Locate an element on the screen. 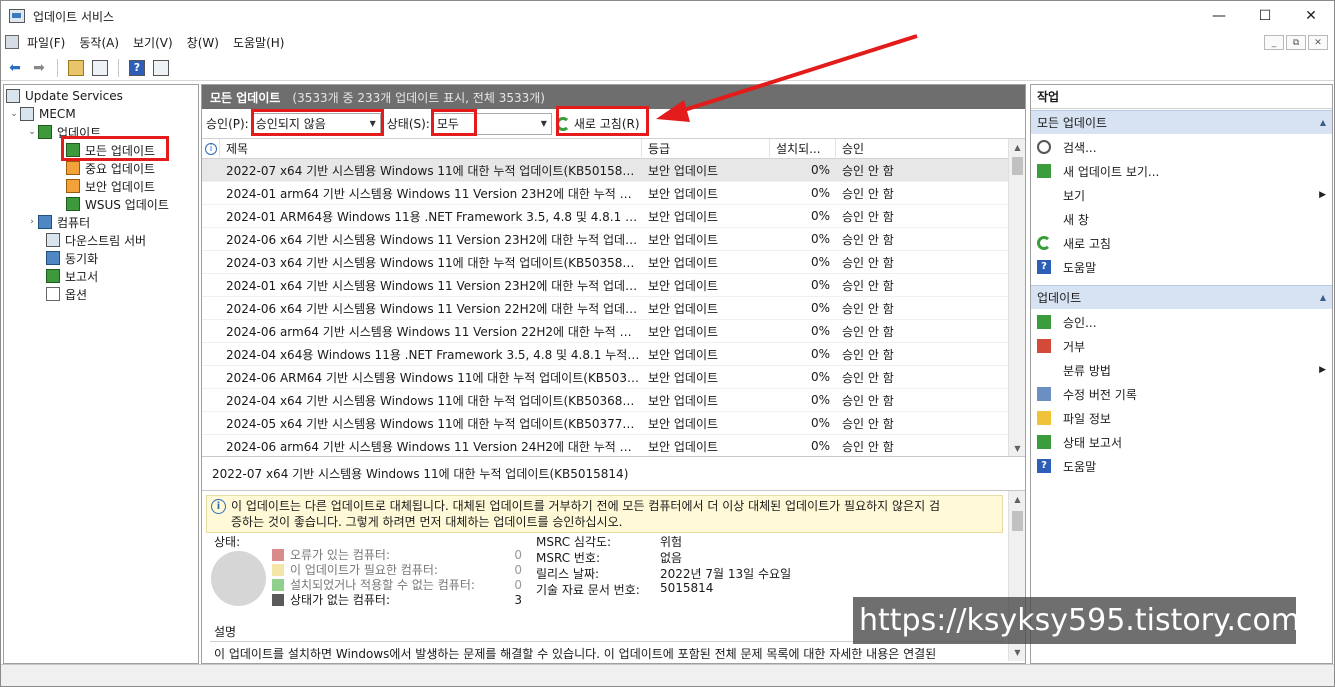  actions-section-update: 업데이트 ▲ is located at coordinates (1181, 297).